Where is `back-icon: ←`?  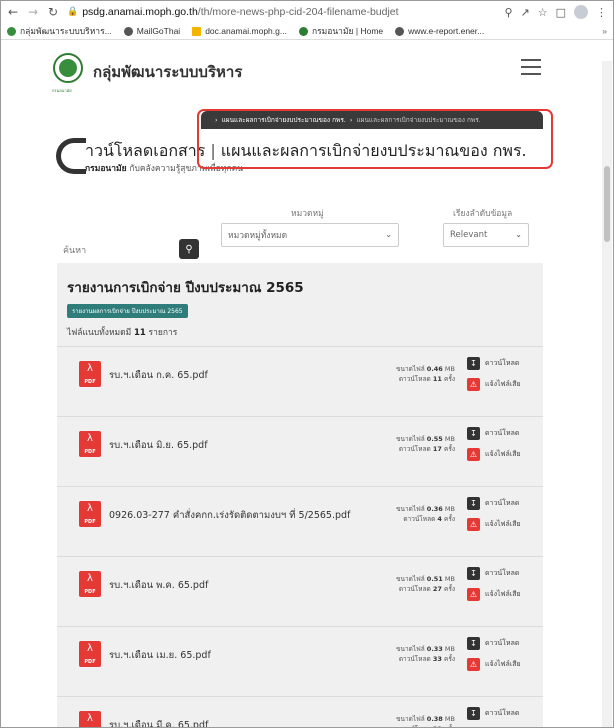
back-icon: ← is located at coordinates (13, 12).